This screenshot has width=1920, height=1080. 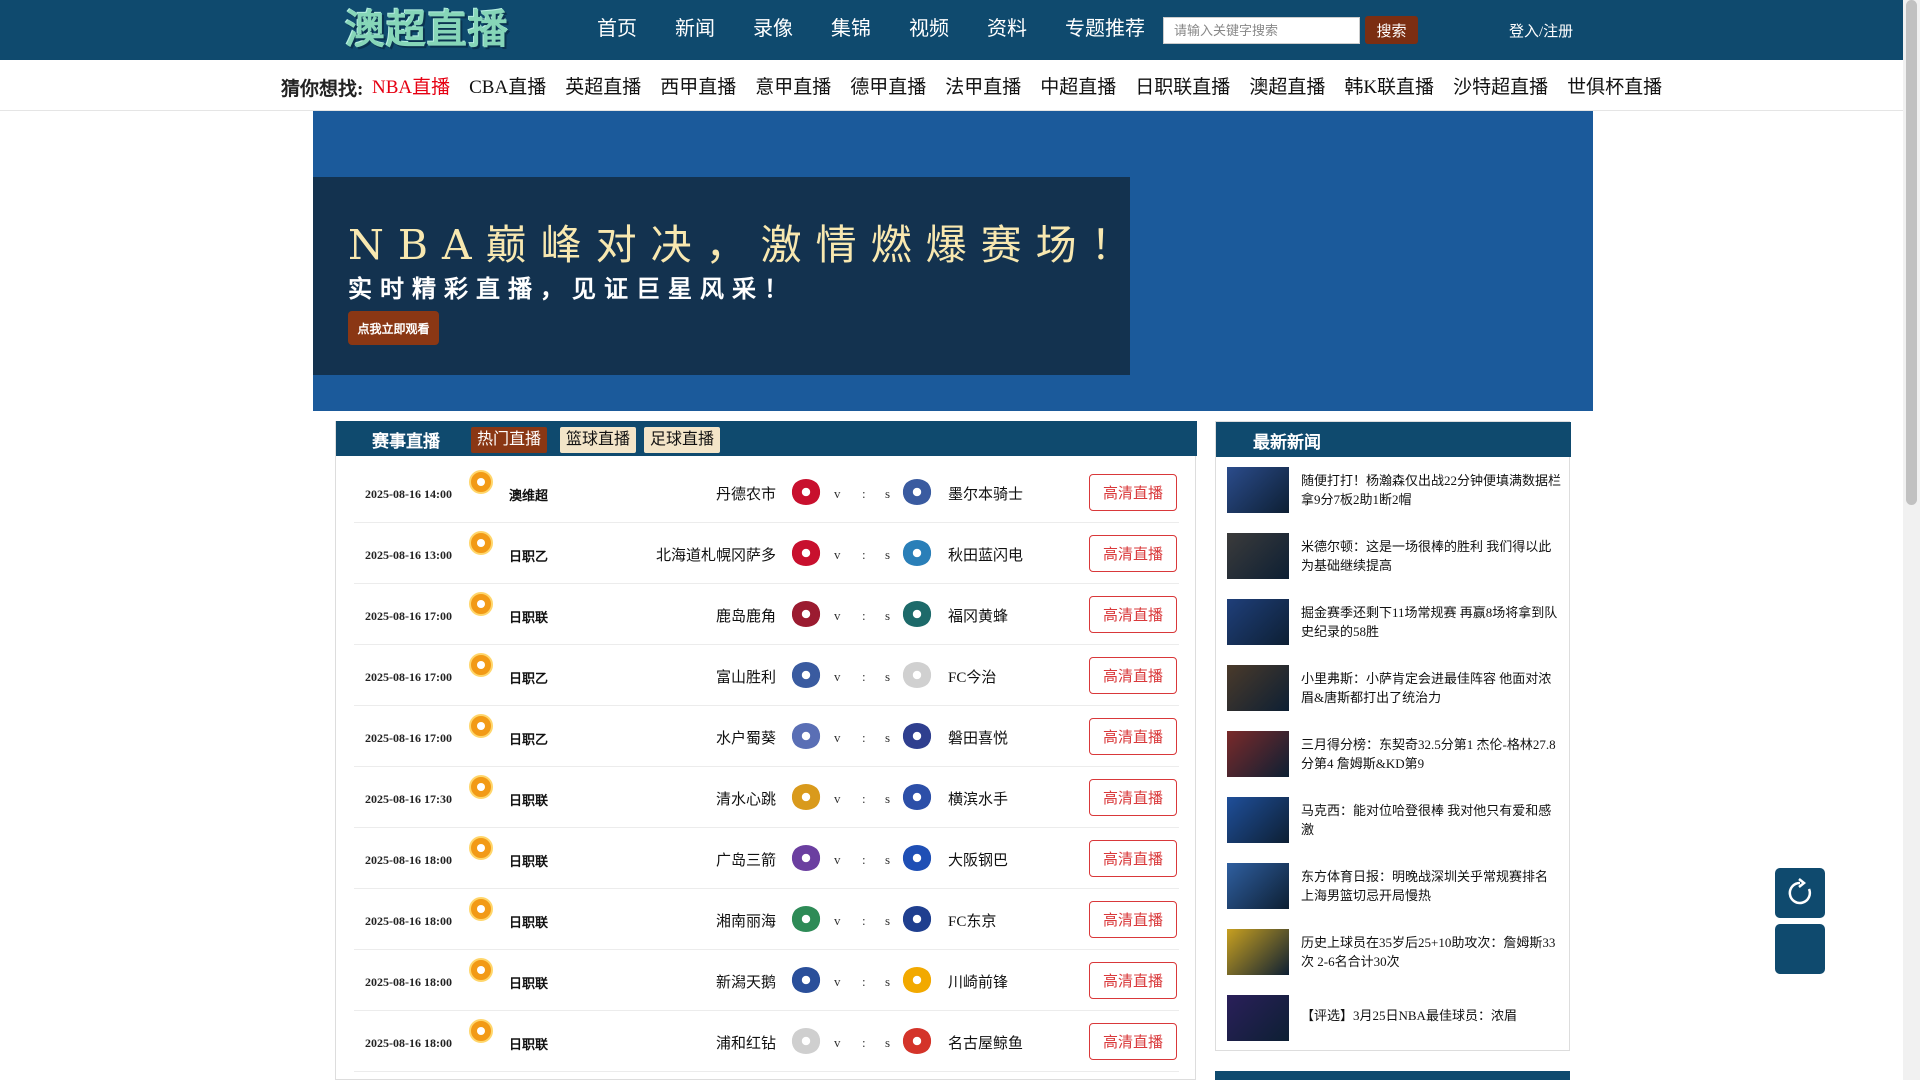 What do you see at coordinates (1432, 556) in the screenshot?
I see `news-headline: 米德尔顿：这是一场很棒的胜利 我们得以此为基础继续提高` at bounding box center [1432, 556].